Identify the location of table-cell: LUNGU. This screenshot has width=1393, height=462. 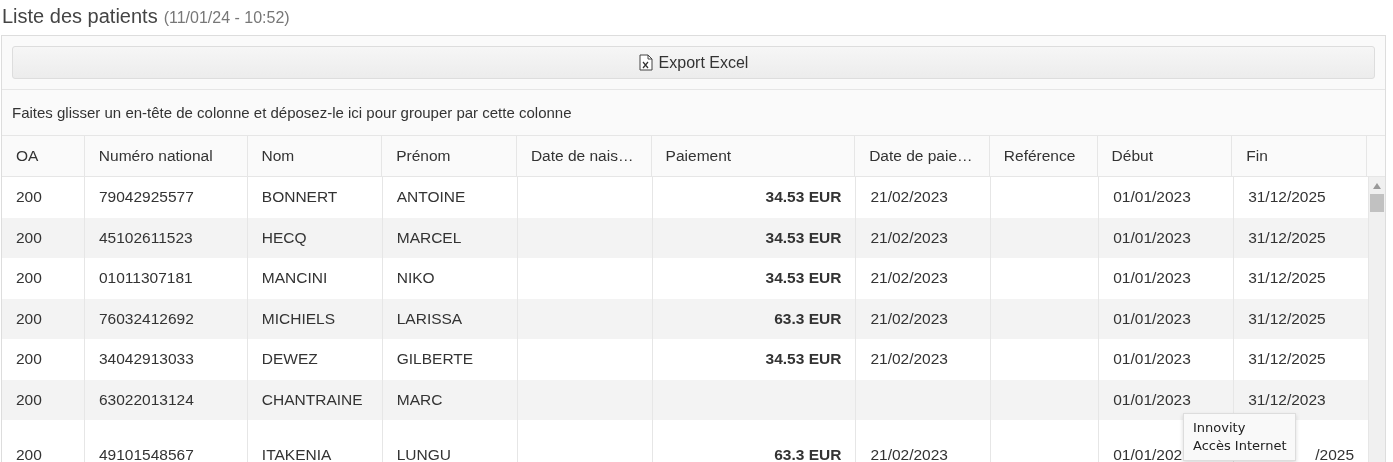
(423, 454).